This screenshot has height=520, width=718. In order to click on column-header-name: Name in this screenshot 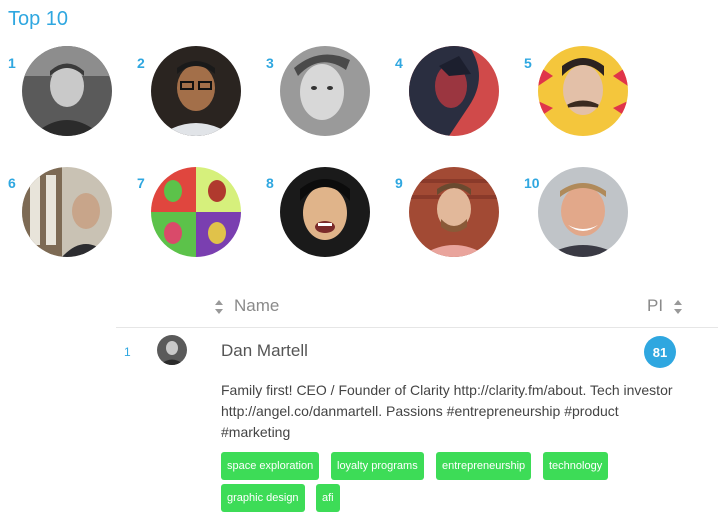, I will do `click(256, 306)`.